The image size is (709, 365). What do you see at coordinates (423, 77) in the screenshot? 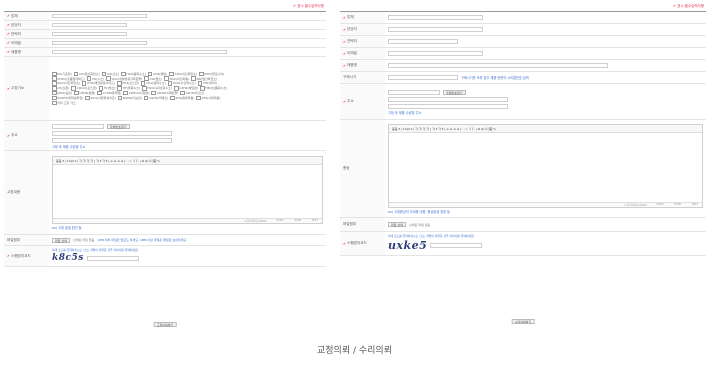
I see `purchase-input` at bounding box center [423, 77].